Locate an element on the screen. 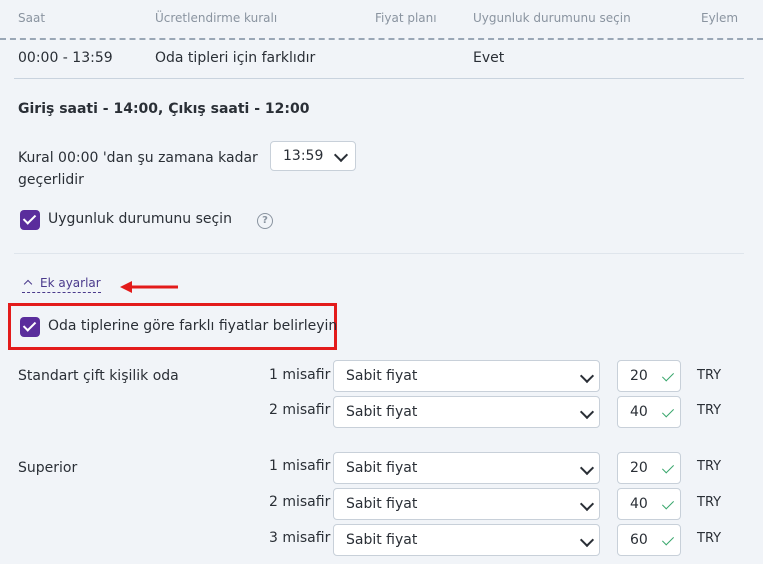  section-divider is located at coordinates (379, 253).